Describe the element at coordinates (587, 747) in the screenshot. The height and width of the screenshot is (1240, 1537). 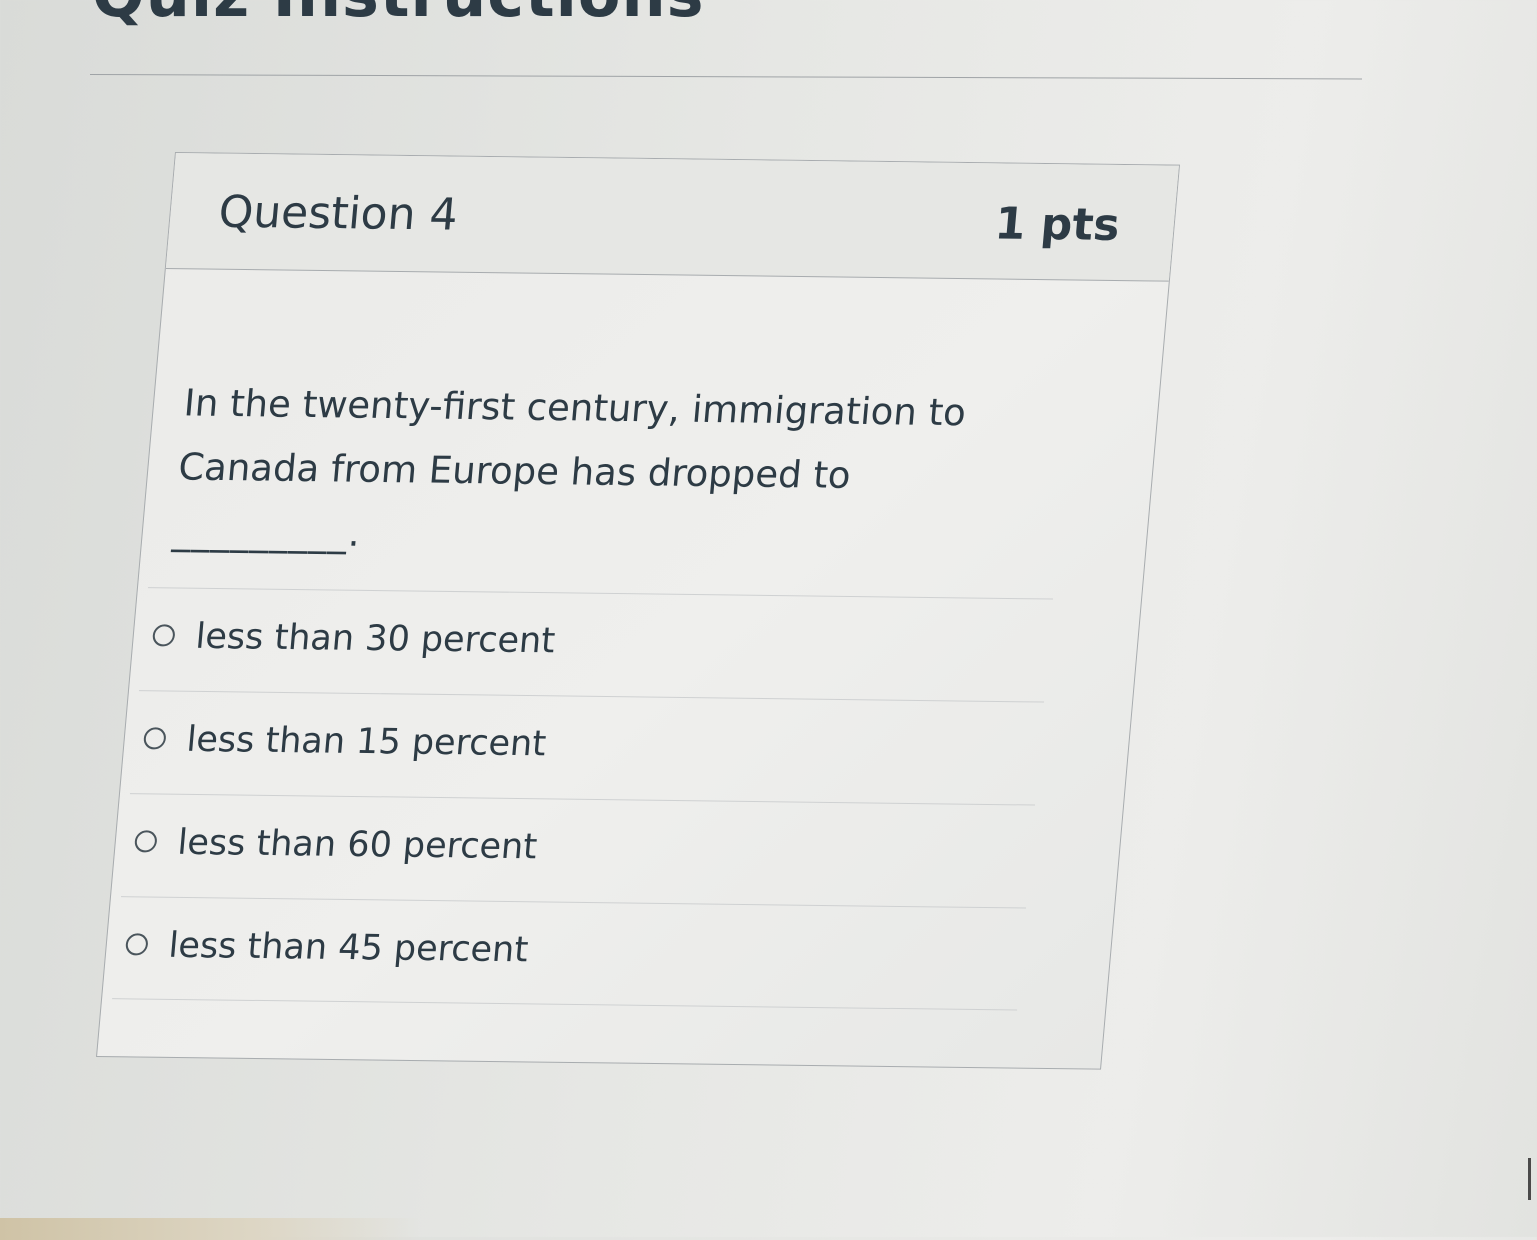
I see `answer-option: less than 15 percent` at that location.